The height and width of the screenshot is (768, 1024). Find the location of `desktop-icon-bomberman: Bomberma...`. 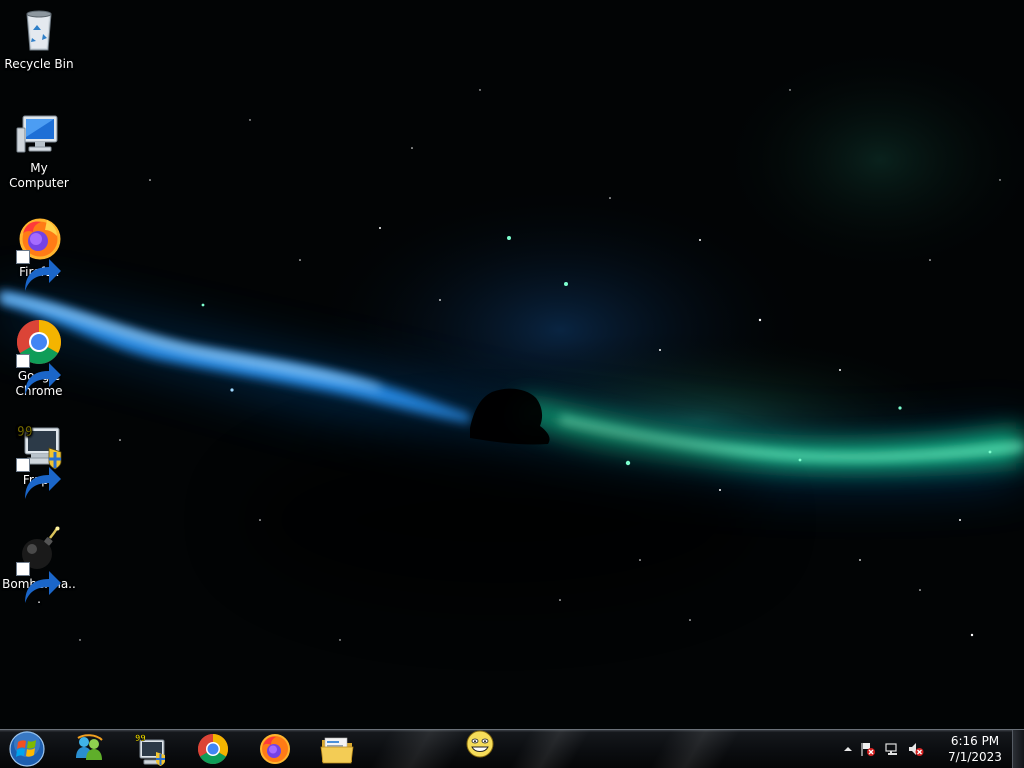

desktop-icon-bomberman: Bomberma... is located at coordinates (39, 566).